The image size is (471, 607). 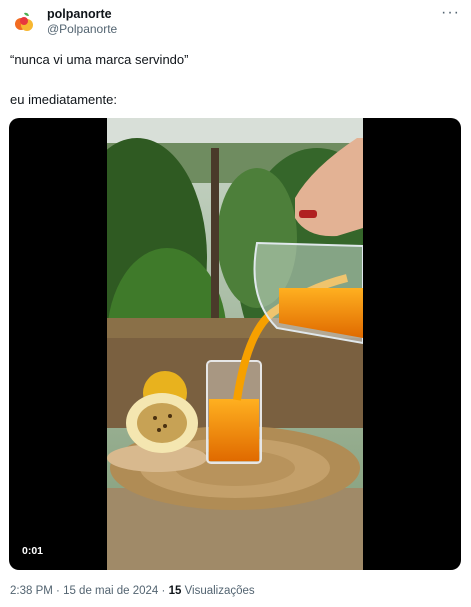 I want to click on author-block: polpanorte @Polpanorte, so click(x=82, y=22).